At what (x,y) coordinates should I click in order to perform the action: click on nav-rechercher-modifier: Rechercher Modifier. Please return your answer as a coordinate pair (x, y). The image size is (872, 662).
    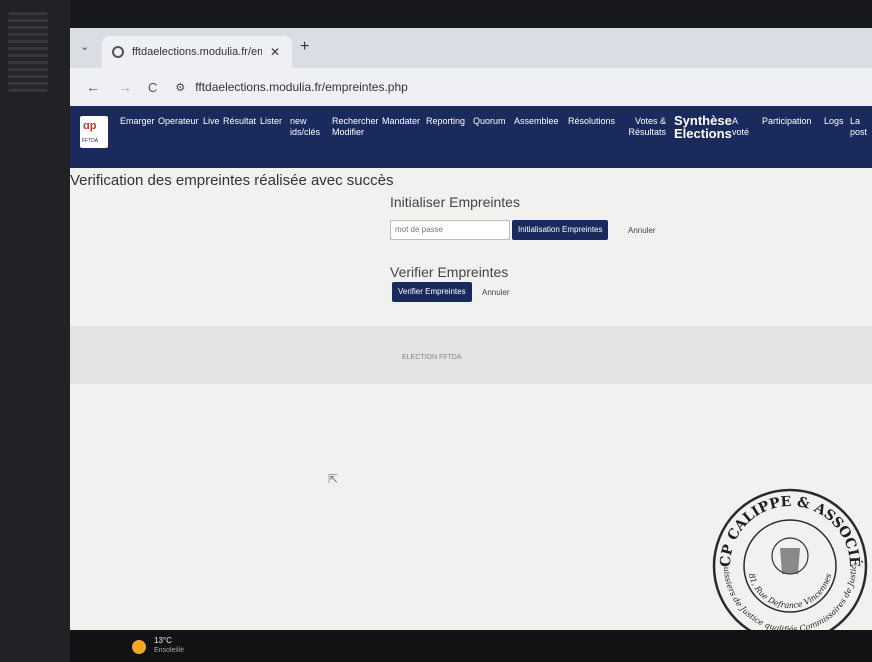
    Looking at the image, I should click on (355, 127).